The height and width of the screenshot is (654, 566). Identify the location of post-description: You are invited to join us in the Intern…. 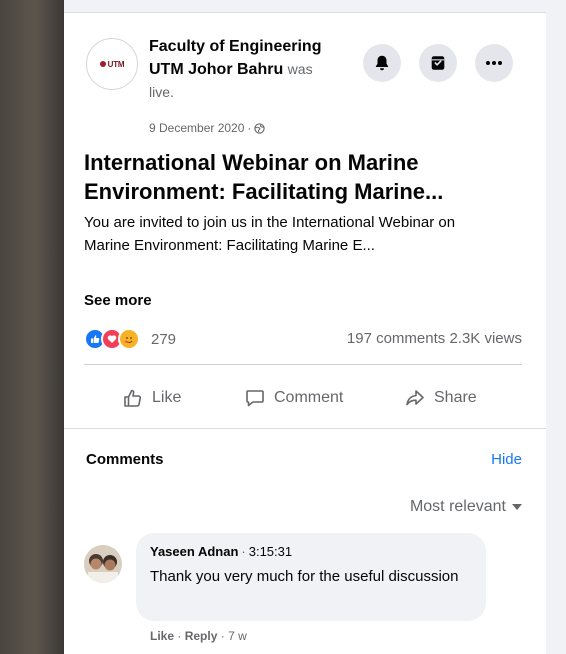
(270, 234).